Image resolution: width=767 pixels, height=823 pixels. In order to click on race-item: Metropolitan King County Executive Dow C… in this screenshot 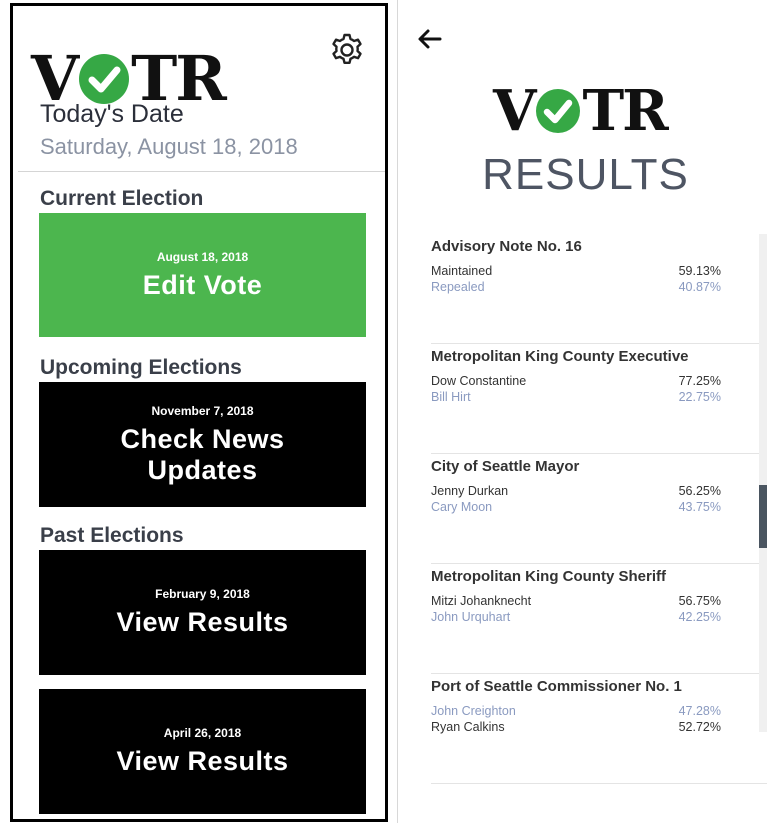, I will do `click(599, 399)`.